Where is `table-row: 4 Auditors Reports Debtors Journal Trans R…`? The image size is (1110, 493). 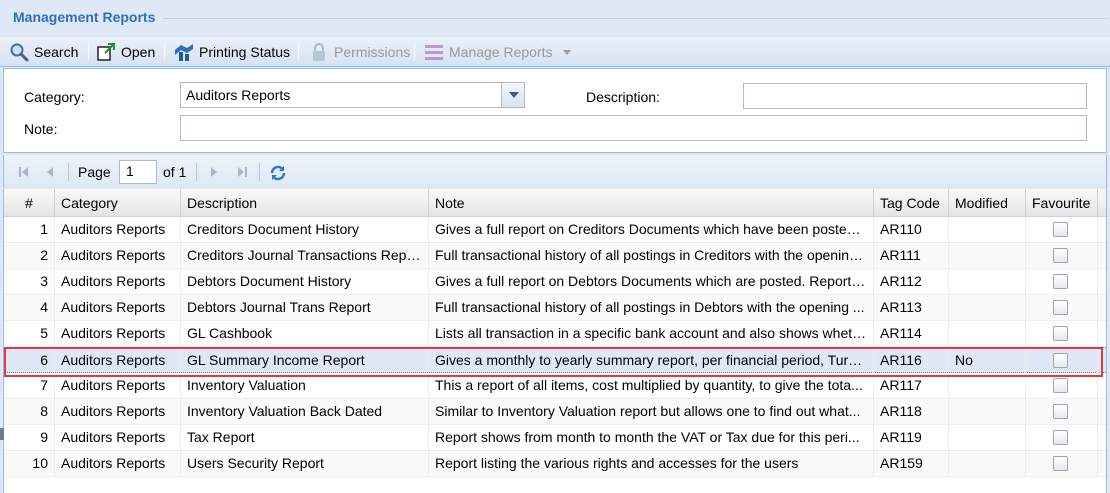 table-row: 4 Auditors Reports Debtors Journal Trans R… is located at coordinates (555, 308).